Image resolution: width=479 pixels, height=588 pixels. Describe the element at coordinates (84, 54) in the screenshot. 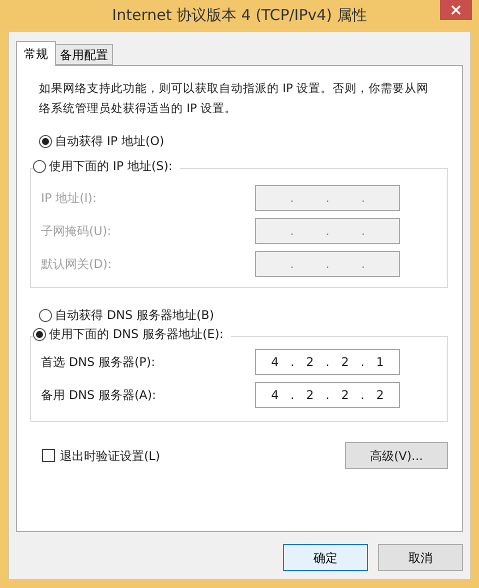

I see `tab: 备用配置` at that location.